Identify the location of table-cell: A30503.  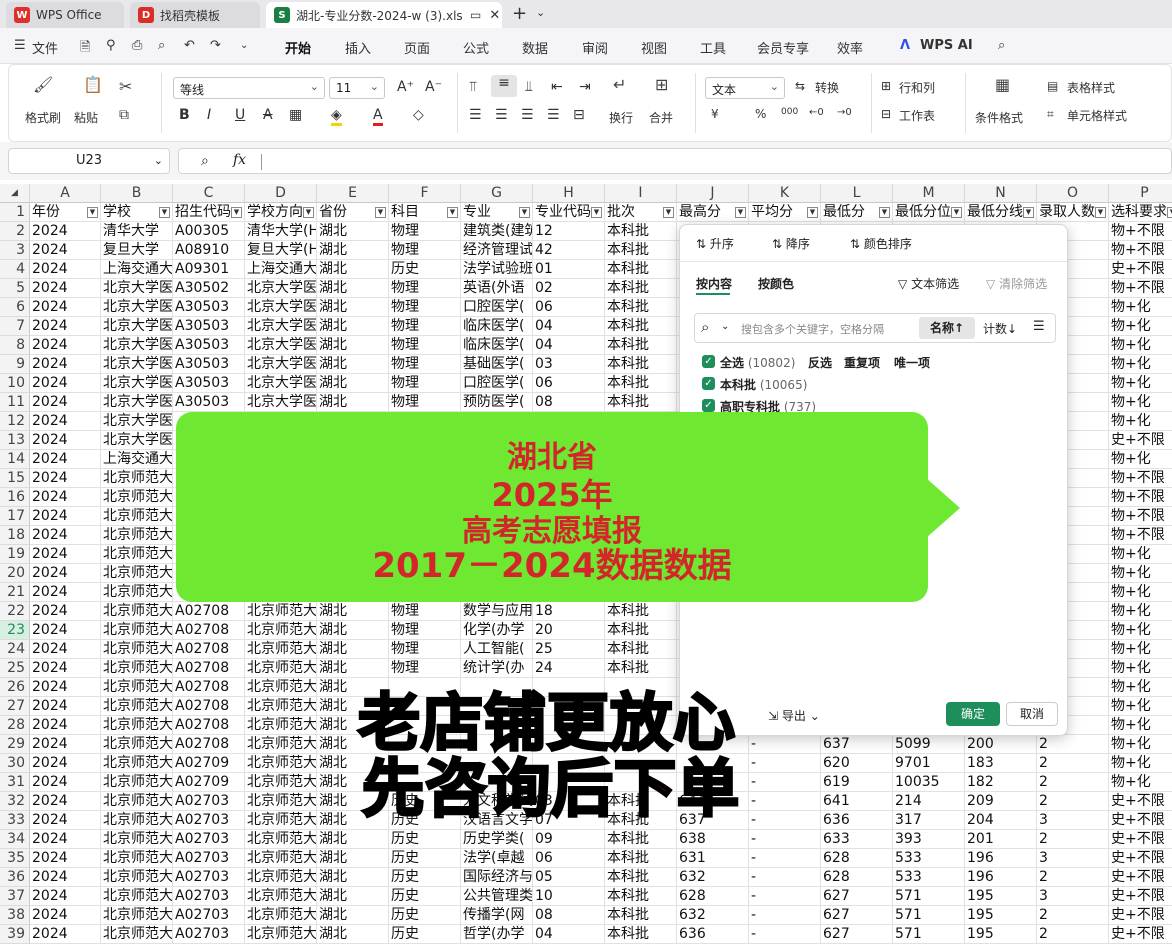
(209, 345).